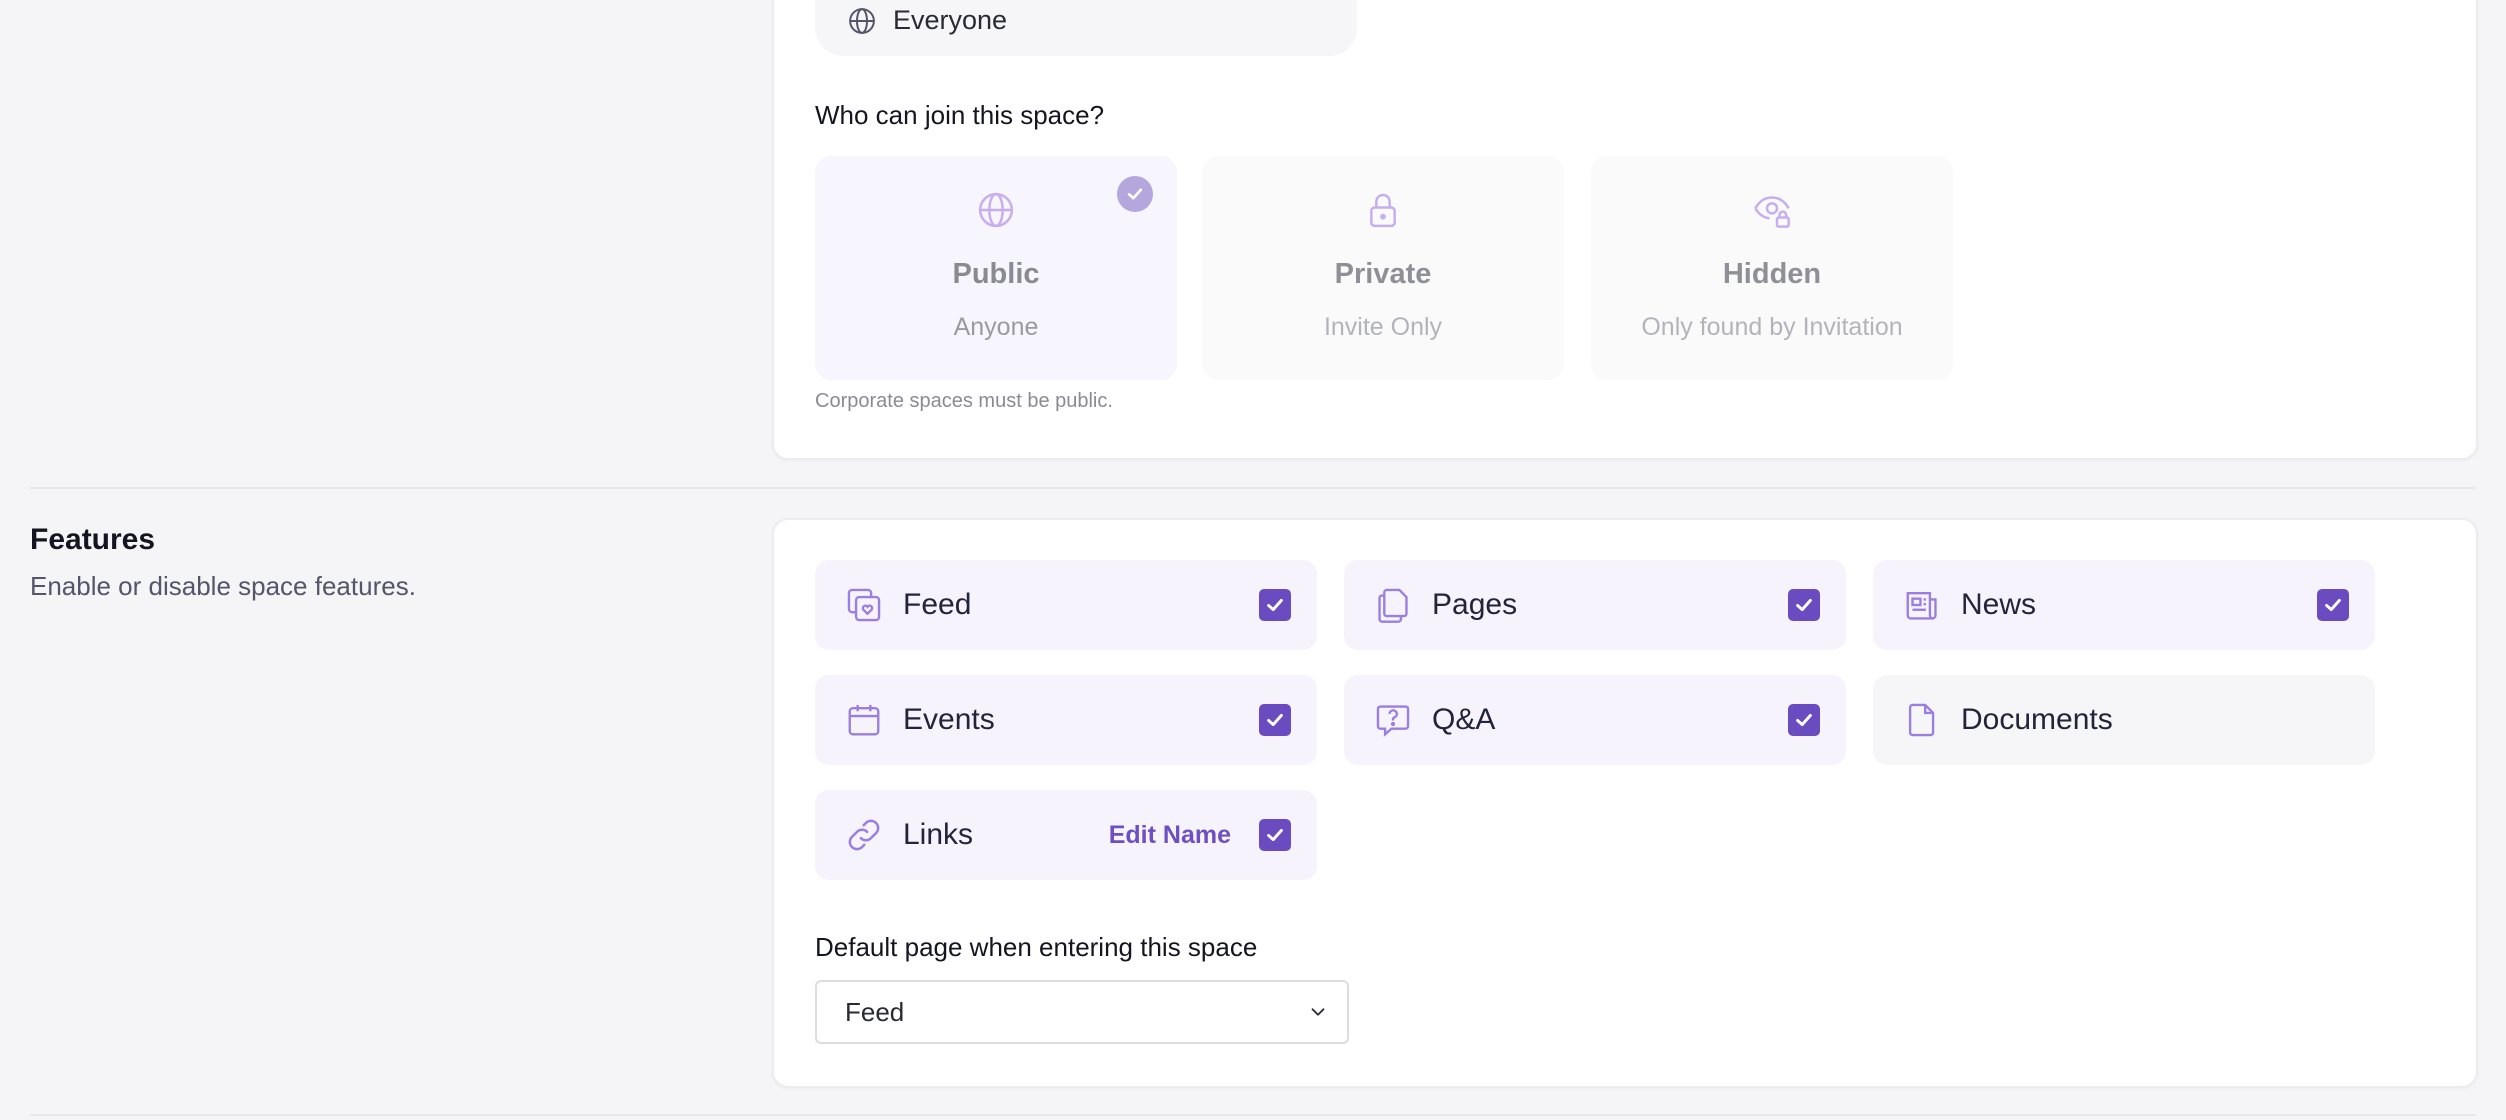 This screenshot has width=2506, height=1120. Describe the element at coordinates (1772, 327) in the screenshot. I see `join-option-subtitle: Only found by Invitation` at that location.